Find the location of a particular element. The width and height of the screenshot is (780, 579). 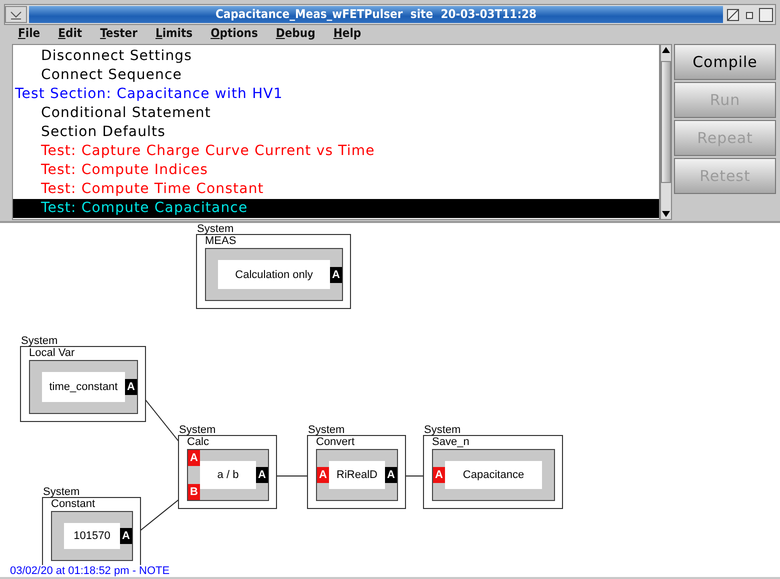

sequence-item: Test: Compute Indices is located at coordinates (336, 170).